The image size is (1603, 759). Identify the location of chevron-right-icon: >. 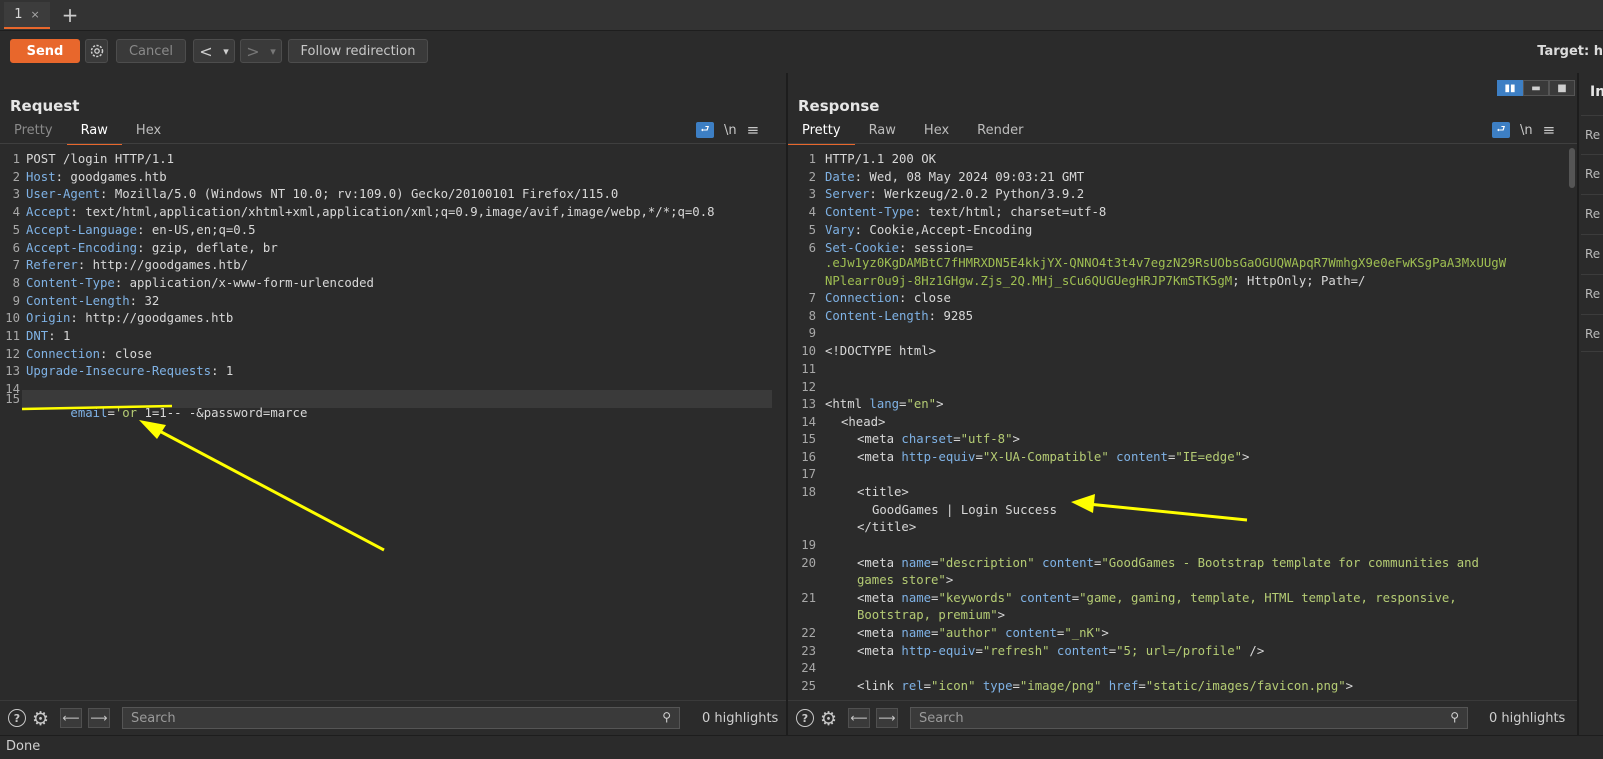
(253, 51).